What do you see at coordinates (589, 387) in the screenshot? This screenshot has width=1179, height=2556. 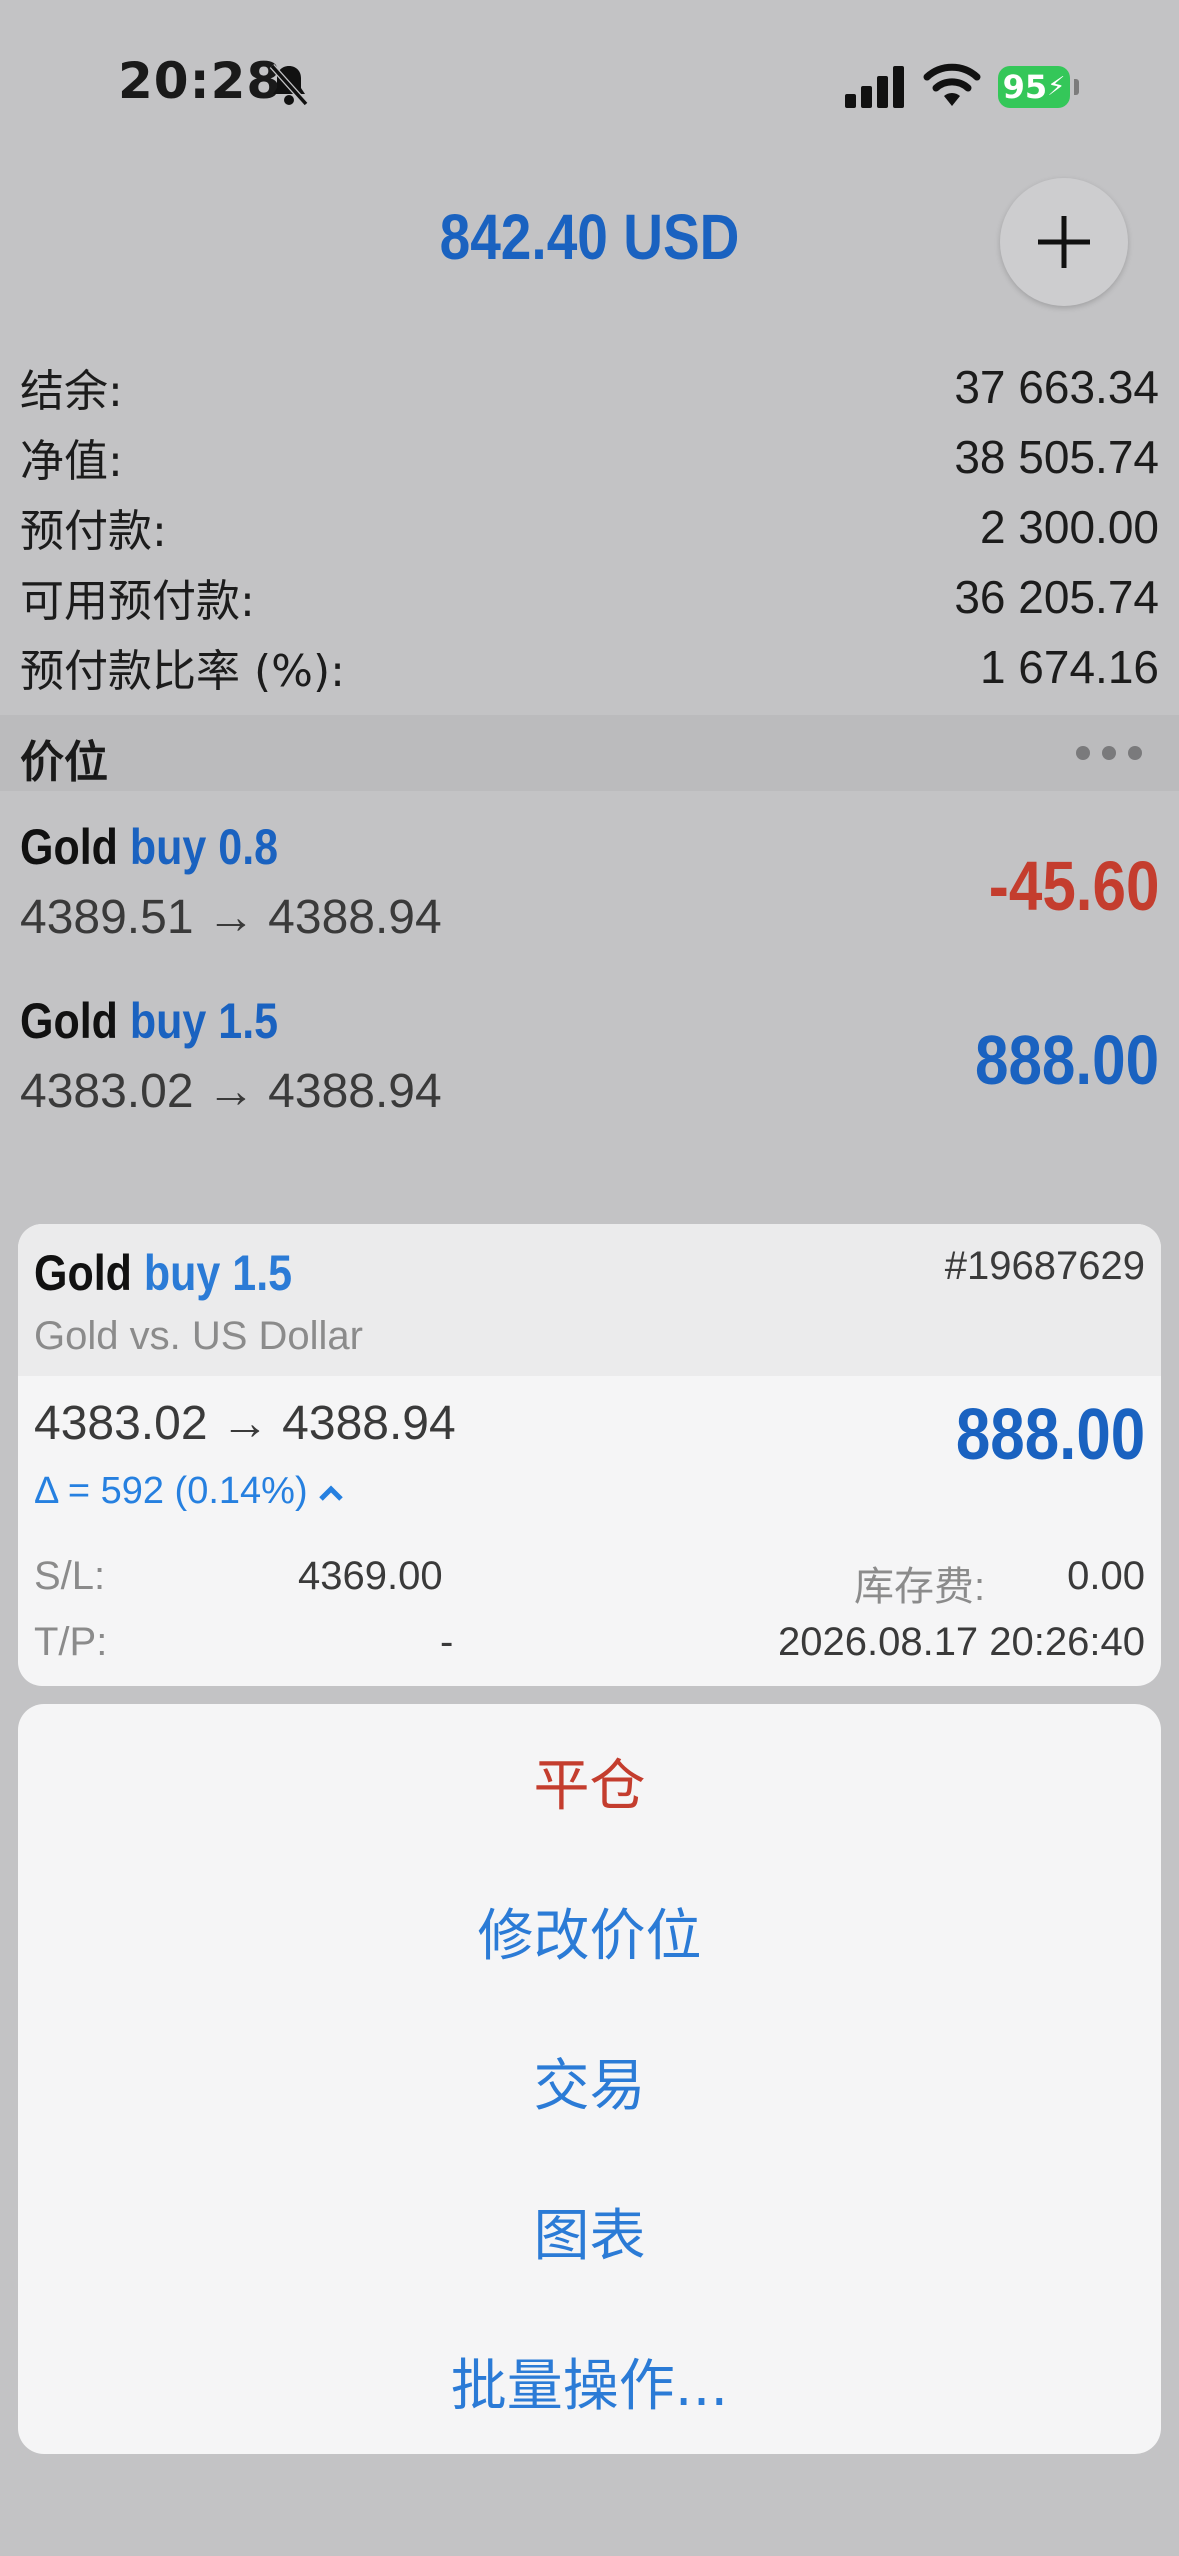 I see `balance-row: 结余: 37 663.34` at bounding box center [589, 387].